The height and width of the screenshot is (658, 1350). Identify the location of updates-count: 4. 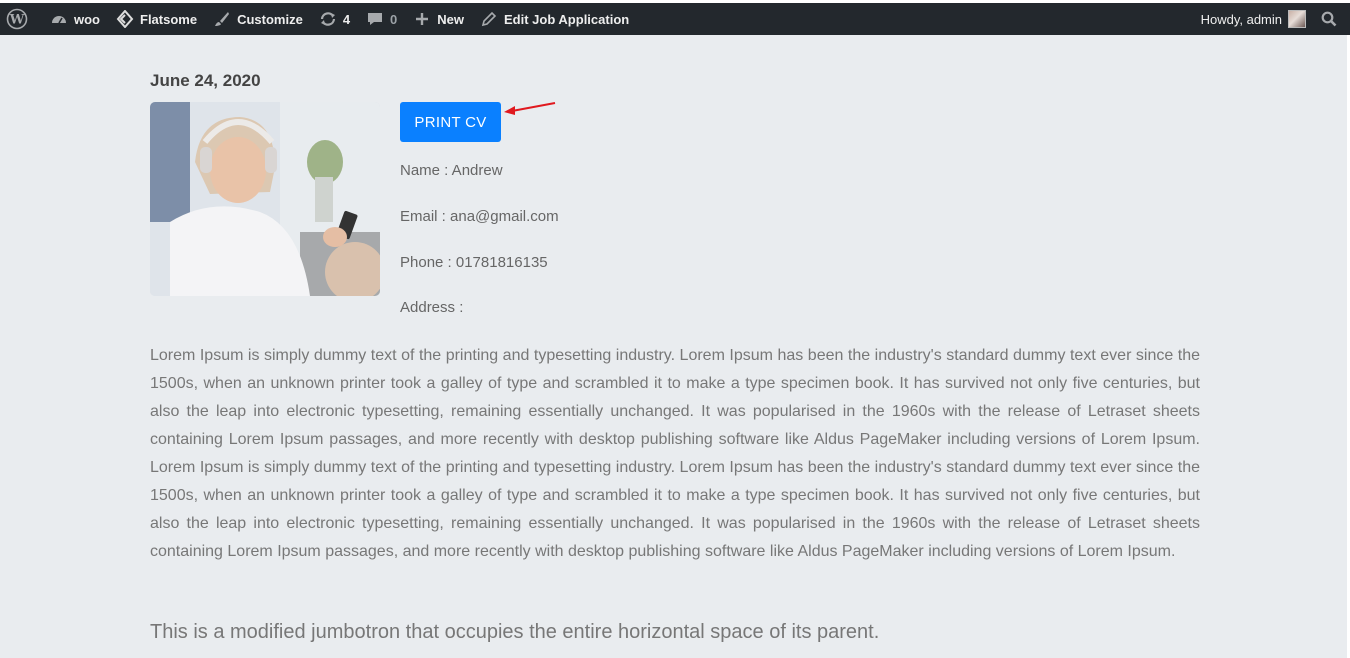
(346, 19).